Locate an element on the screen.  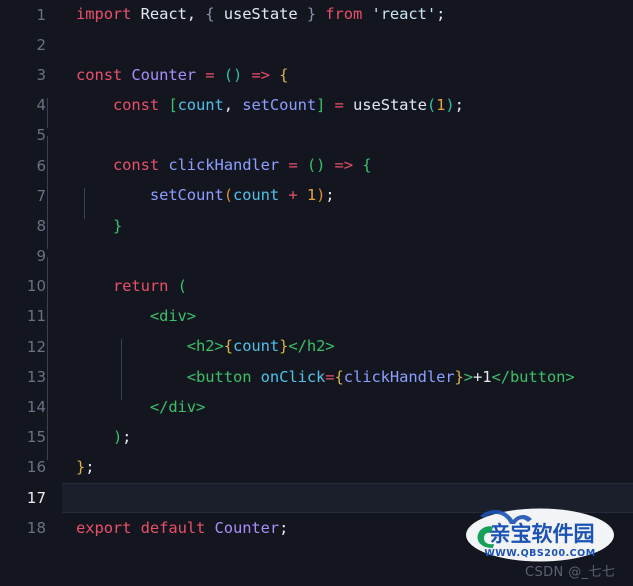
code-line: 11 <div> is located at coordinates (316, 321).